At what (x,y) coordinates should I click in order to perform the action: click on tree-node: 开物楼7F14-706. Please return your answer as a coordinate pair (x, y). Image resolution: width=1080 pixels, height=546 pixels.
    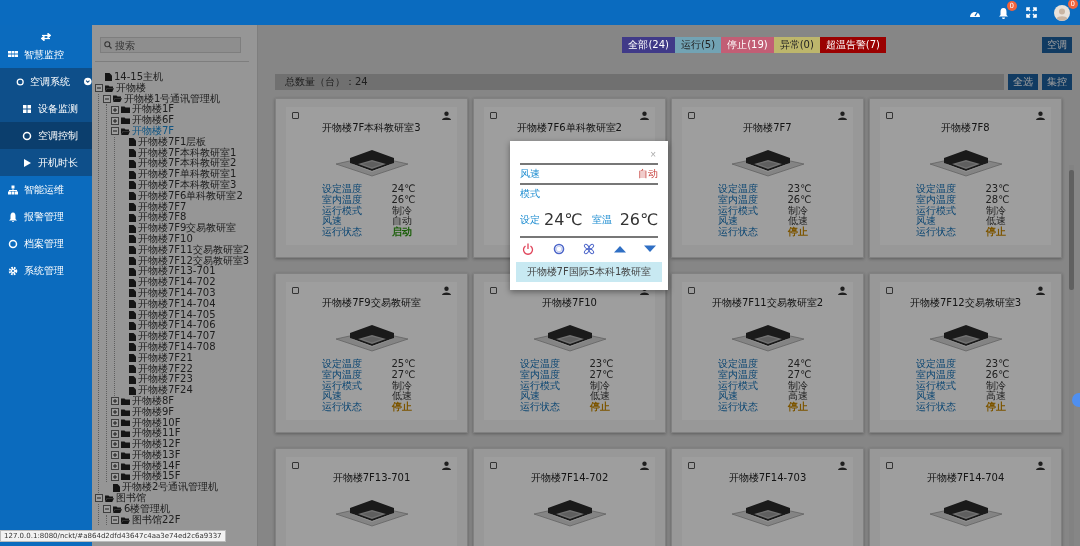
    Looking at the image, I should click on (177, 326).